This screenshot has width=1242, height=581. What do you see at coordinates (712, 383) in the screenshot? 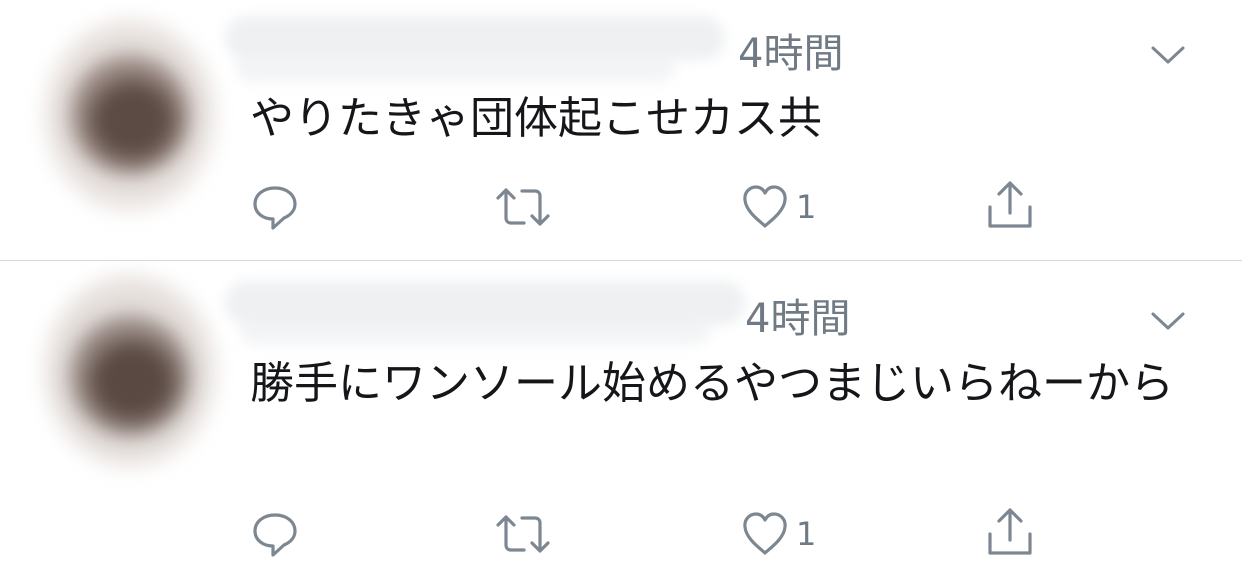
I see `tweet-text: 勝手にワンソール始めるやつまじいらねーから` at bounding box center [712, 383].